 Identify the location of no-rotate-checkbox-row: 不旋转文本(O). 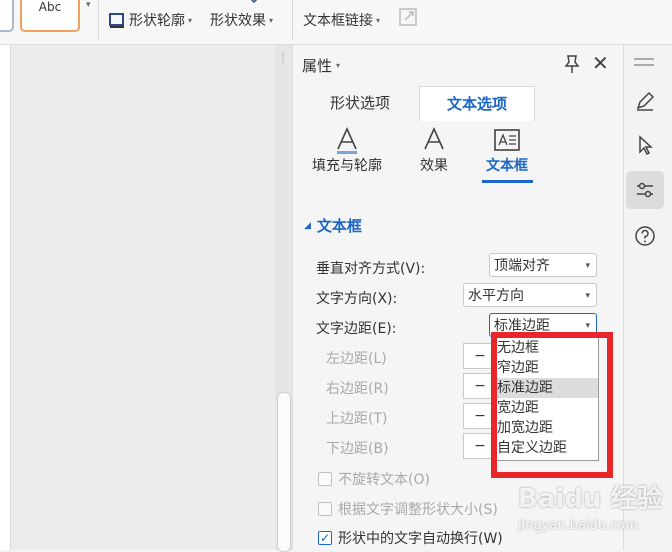
(374, 479).